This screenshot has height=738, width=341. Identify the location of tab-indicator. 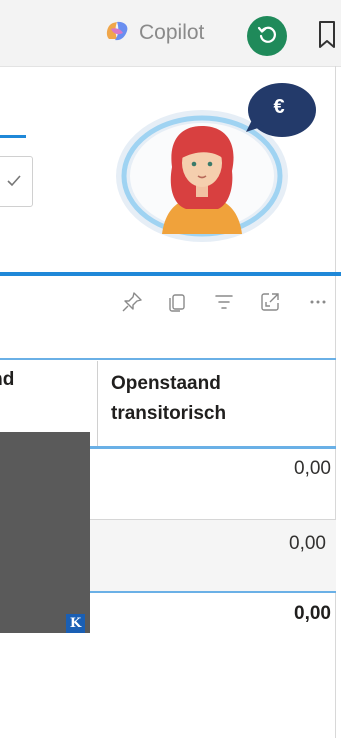
(13, 136).